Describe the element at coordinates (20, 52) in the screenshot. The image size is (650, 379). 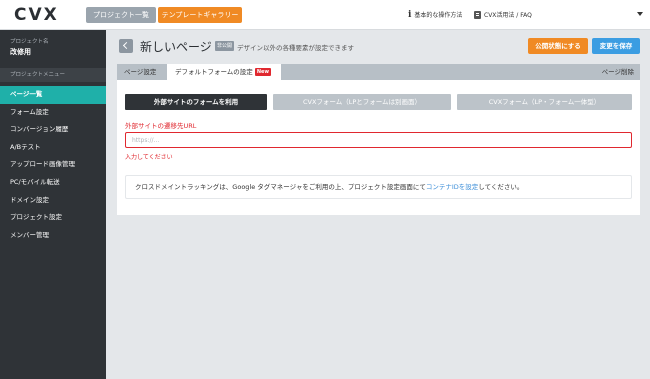
I see `project-name: 改修用` at that location.